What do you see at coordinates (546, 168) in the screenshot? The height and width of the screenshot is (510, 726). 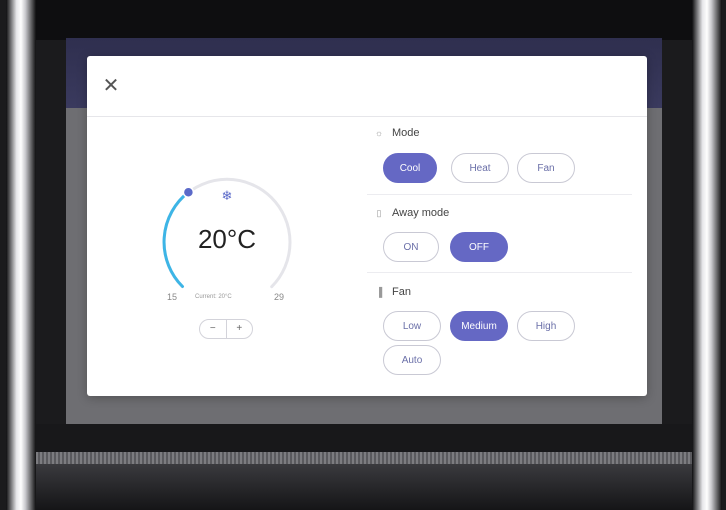 I see `mode-option-fan: Fan` at bounding box center [546, 168].